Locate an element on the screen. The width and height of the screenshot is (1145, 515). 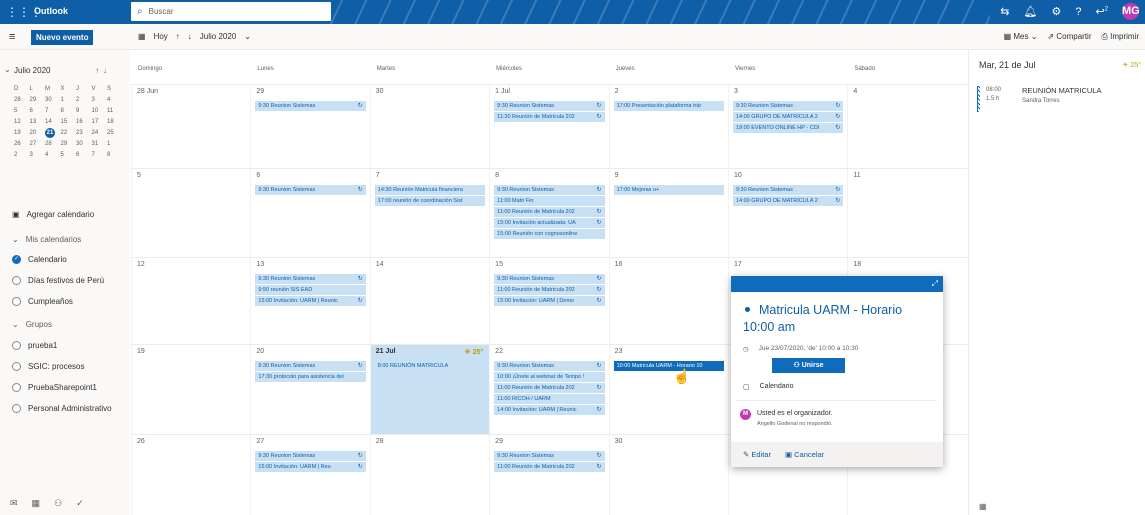
day-cell: 11 is located at coordinates (906, 213).